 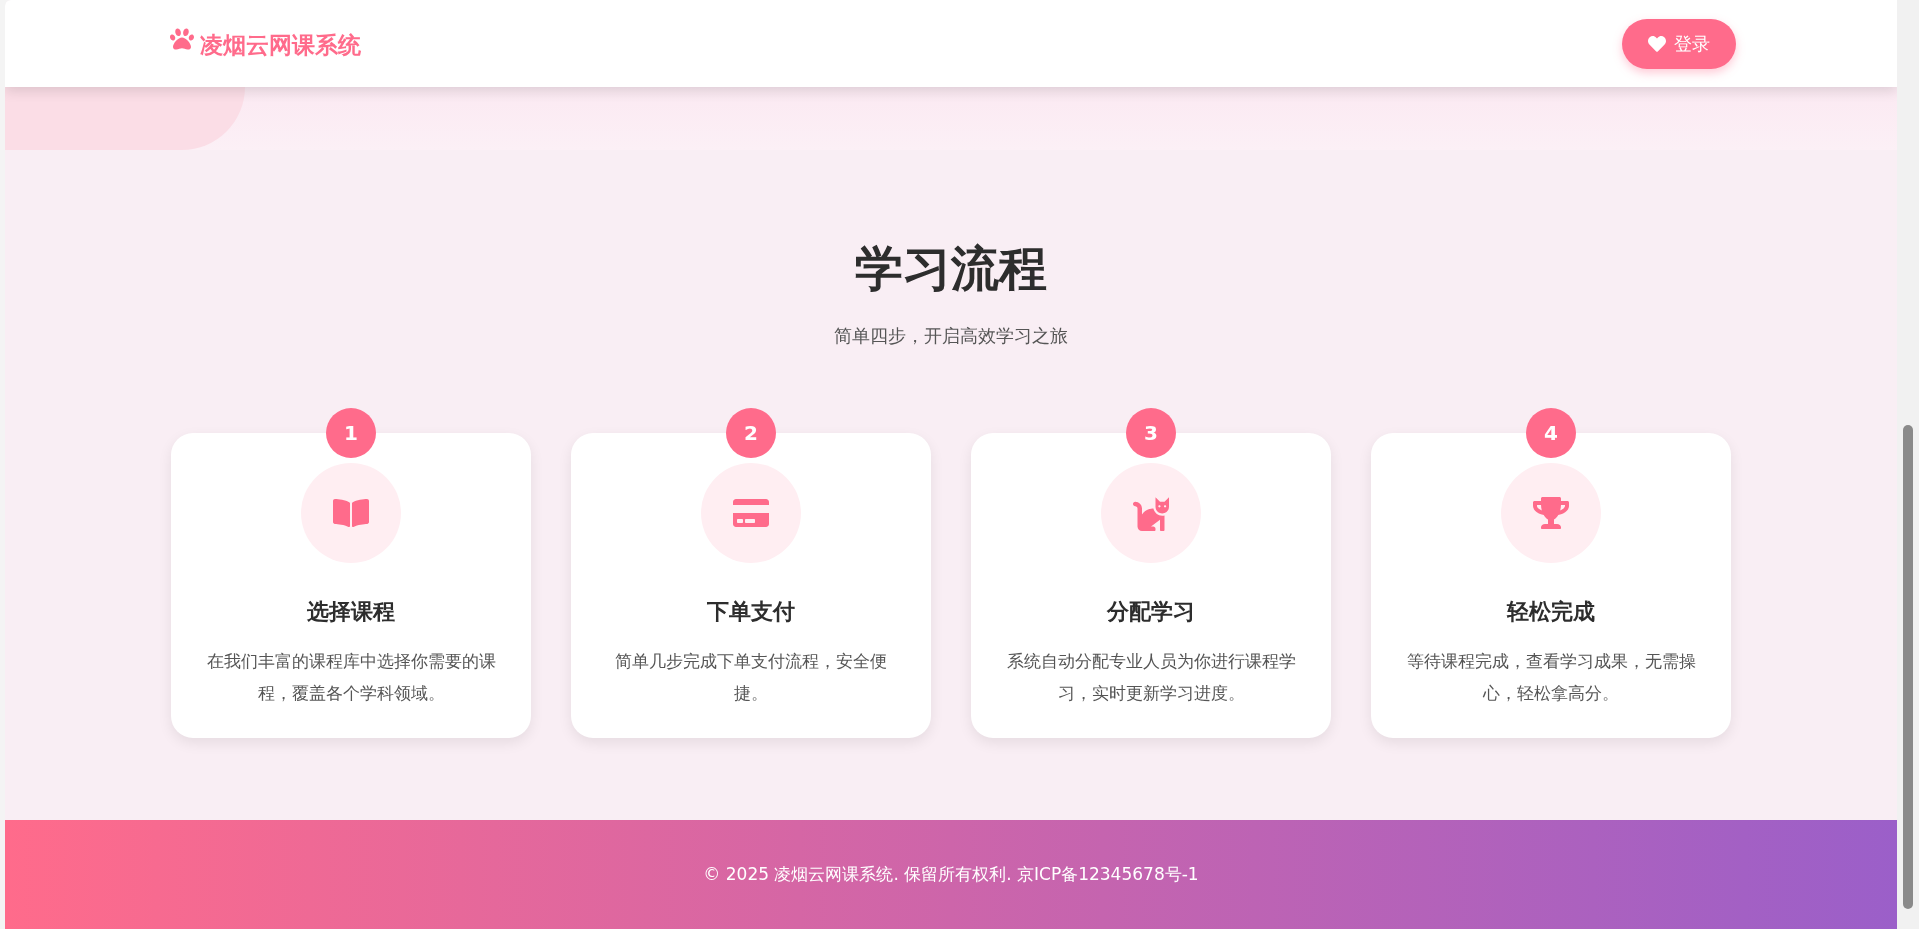 I want to click on login-button: 登录, so click(x=1679, y=43).